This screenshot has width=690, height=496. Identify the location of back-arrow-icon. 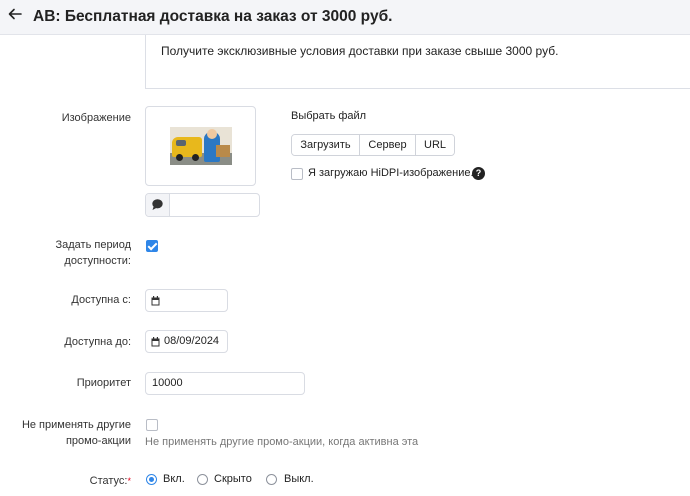
(17, 17).